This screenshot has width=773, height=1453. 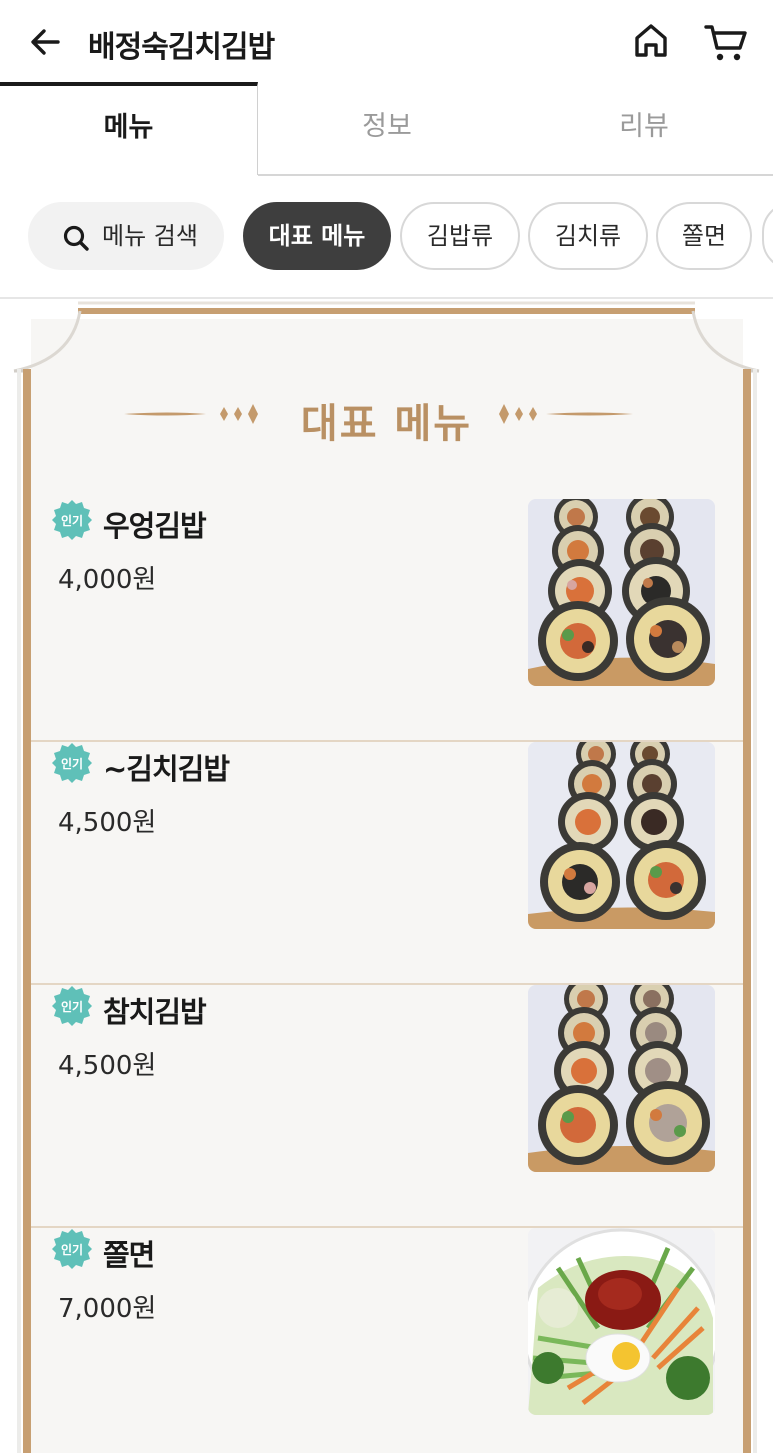 I want to click on tab-menu: 메뉴, so click(x=129, y=128).